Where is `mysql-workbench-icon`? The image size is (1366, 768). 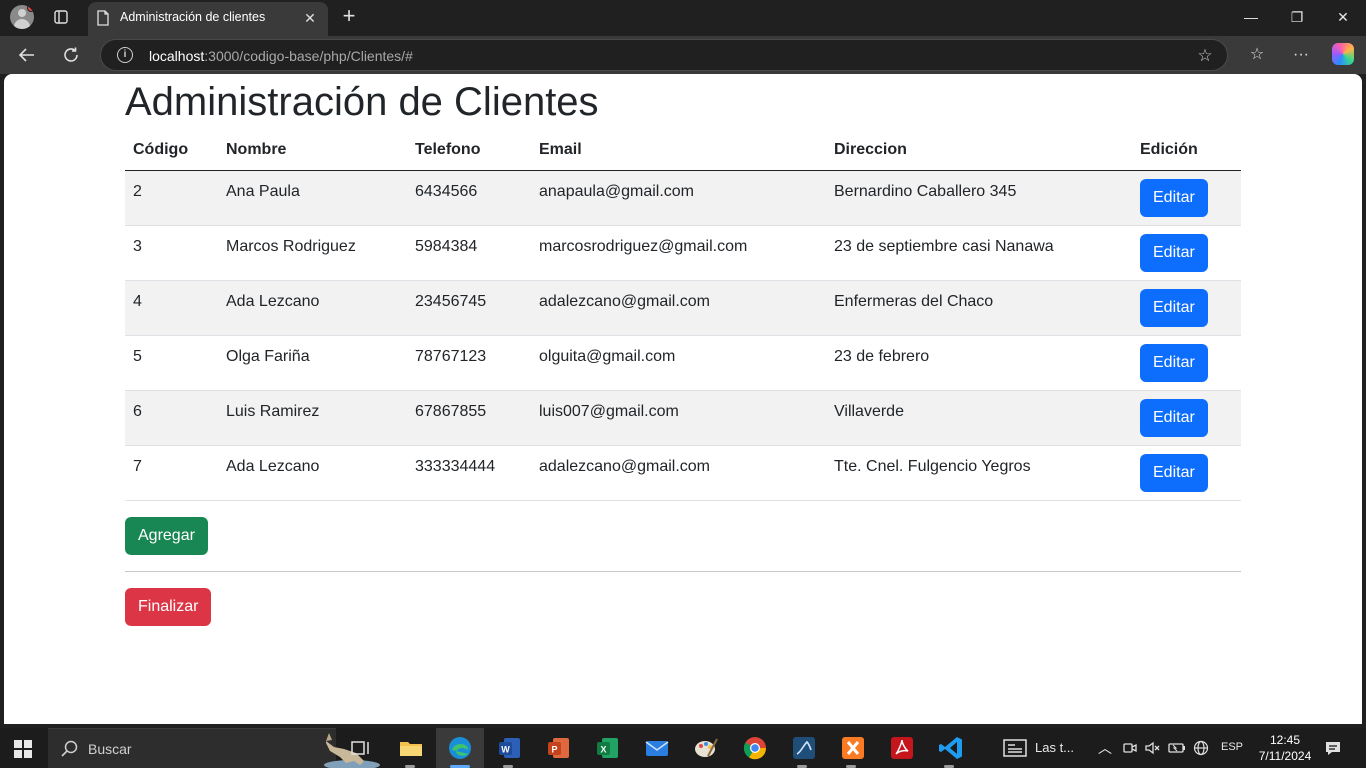 mysql-workbench-icon is located at coordinates (804, 748).